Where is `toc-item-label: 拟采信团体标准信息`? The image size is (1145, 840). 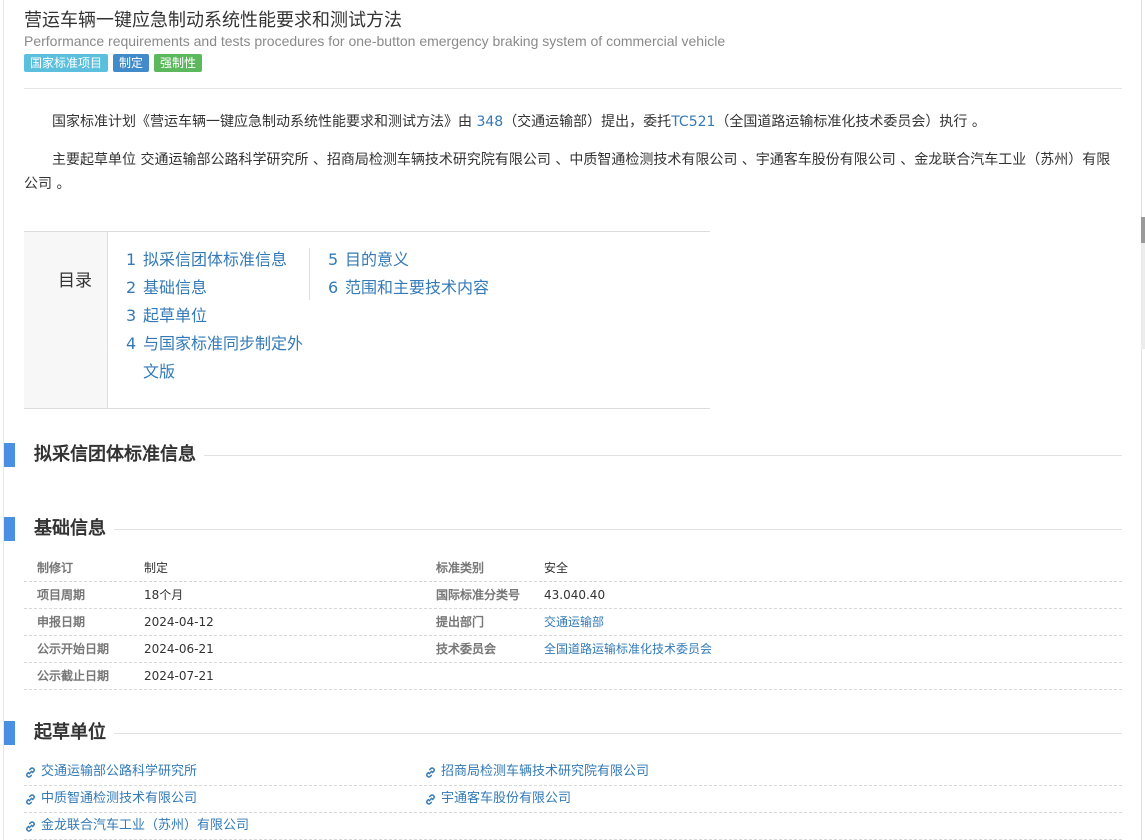
toc-item-label: 拟采信团体标准信息 is located at coordinates (215, 260).